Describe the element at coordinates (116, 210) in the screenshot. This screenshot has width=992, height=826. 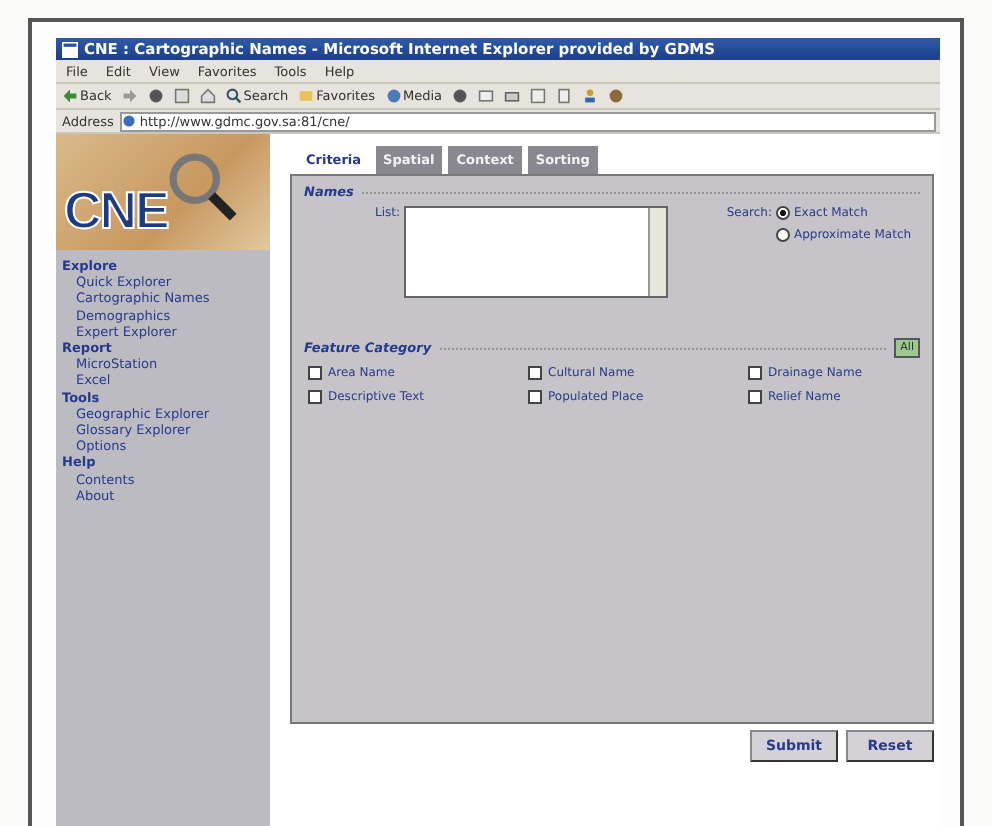
I see `logo-text: CNE` at that location.